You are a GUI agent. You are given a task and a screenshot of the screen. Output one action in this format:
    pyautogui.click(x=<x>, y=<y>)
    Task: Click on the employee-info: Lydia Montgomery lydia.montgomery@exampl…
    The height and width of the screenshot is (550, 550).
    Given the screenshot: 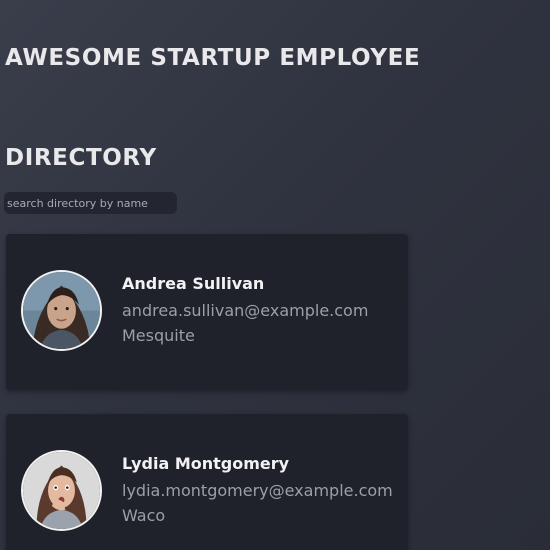 What is the action you would take?
    pyautogui.click(x=257, y=489)
    